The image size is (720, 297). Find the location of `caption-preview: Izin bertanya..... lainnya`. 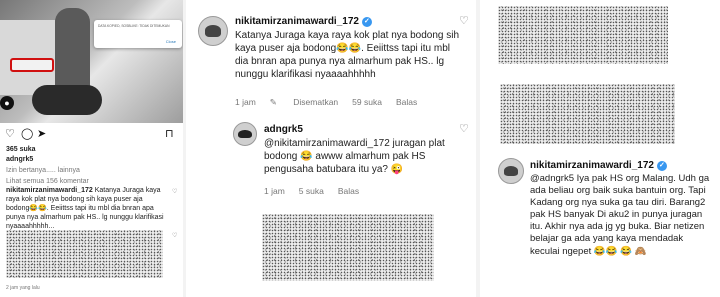

caption-preview: Izin bertanya..... lainnya is located at coordinates (43, 170).